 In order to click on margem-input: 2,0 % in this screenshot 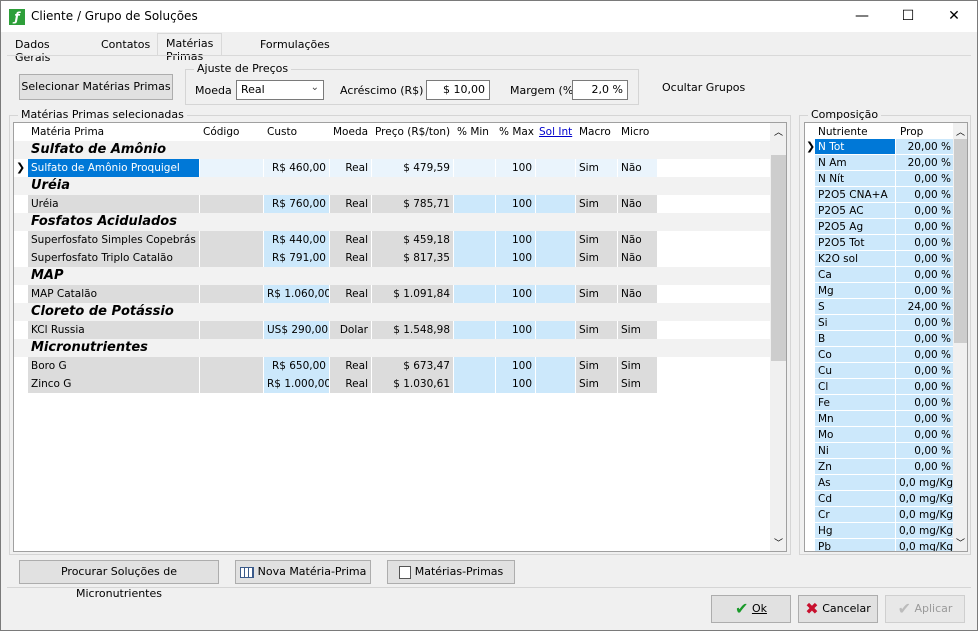, I will do `click(600, 90)`.